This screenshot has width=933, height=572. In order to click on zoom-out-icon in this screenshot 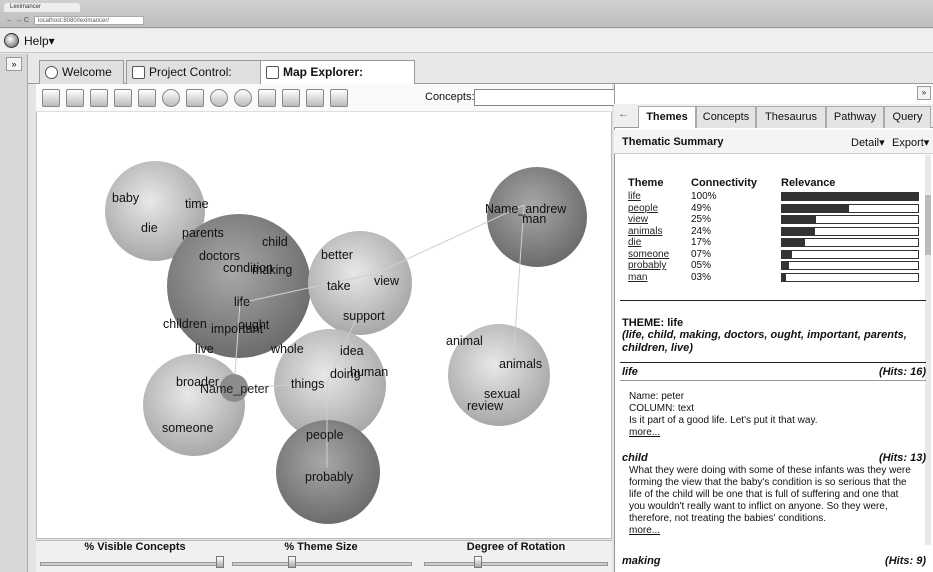, I will do `click(243, 98)`.